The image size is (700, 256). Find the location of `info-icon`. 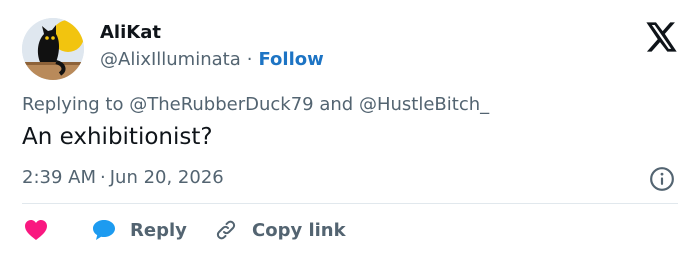

info-icon is located at coordinates (662, 179).